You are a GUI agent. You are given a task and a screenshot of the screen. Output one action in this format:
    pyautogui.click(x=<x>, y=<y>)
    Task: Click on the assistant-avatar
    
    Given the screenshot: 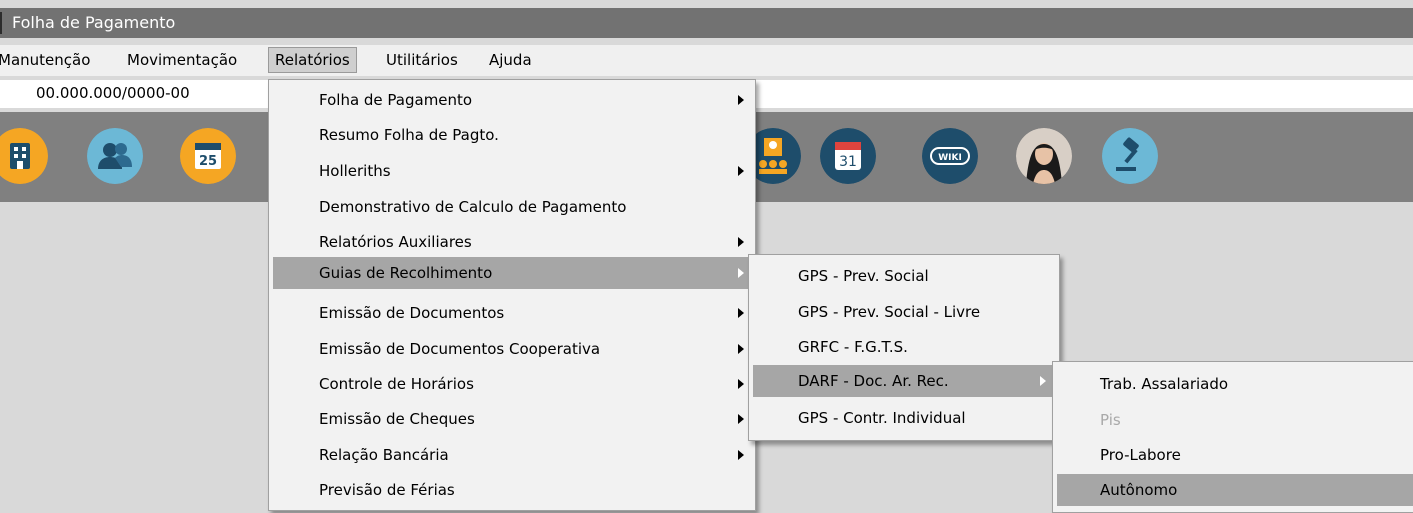 What is the action you would take?
    pyautogui.click(x=1044, y=156)
    